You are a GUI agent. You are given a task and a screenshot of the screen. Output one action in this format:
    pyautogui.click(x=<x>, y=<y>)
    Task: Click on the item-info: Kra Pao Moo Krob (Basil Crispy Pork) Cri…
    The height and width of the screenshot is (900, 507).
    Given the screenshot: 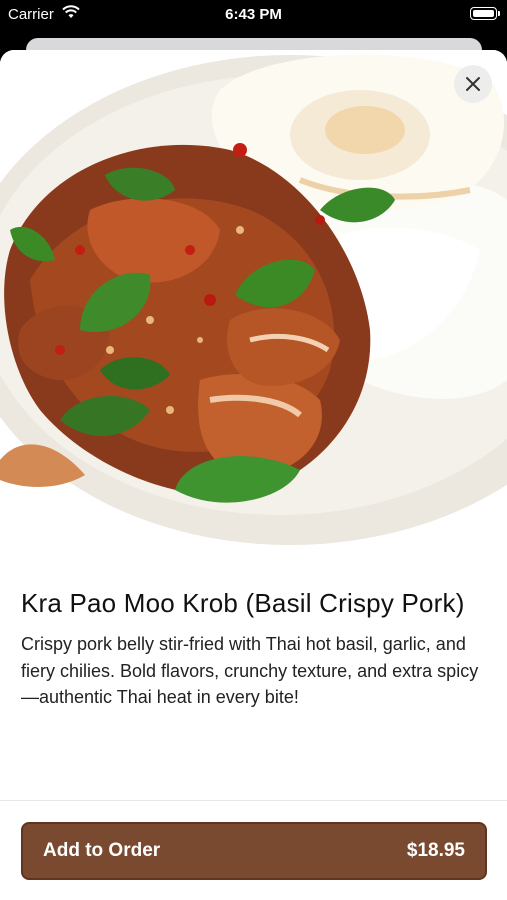 What is the action you would take?
    pyautogui.click(x=253, y=648)
    